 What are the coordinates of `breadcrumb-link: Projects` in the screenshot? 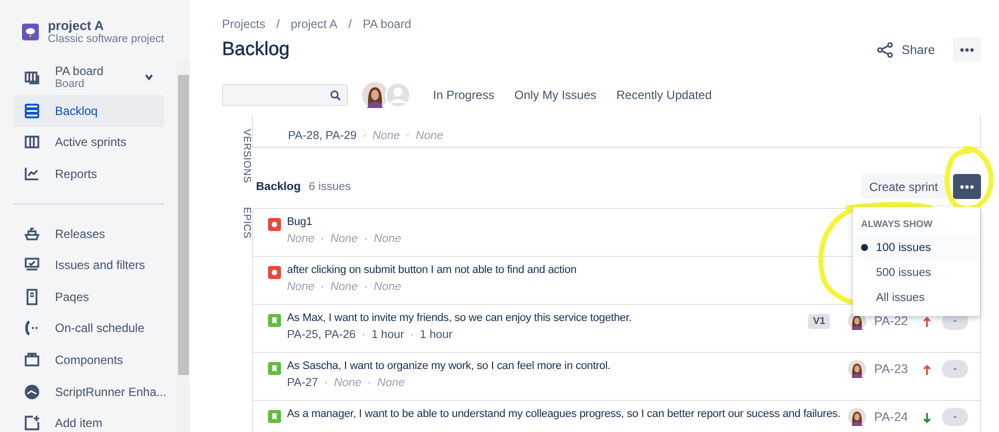 It's located at (244, 25).